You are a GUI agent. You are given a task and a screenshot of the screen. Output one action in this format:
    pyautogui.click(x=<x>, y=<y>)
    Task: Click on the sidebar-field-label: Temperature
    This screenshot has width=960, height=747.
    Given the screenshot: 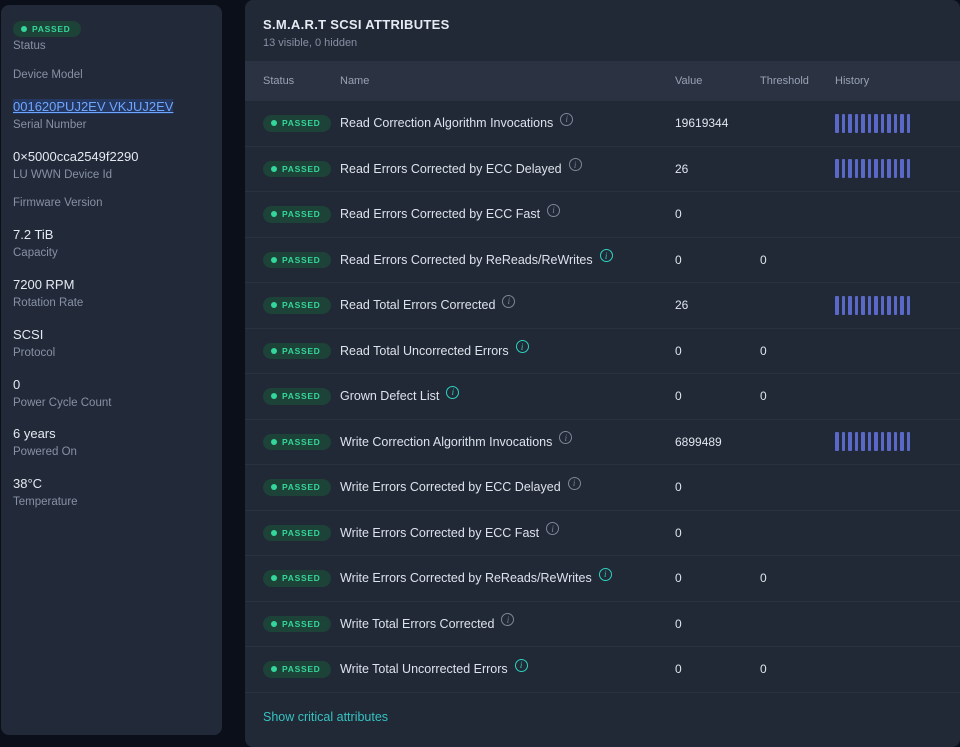 What is the action you would take?
    pyautogui.click(x=45, y=502)
    